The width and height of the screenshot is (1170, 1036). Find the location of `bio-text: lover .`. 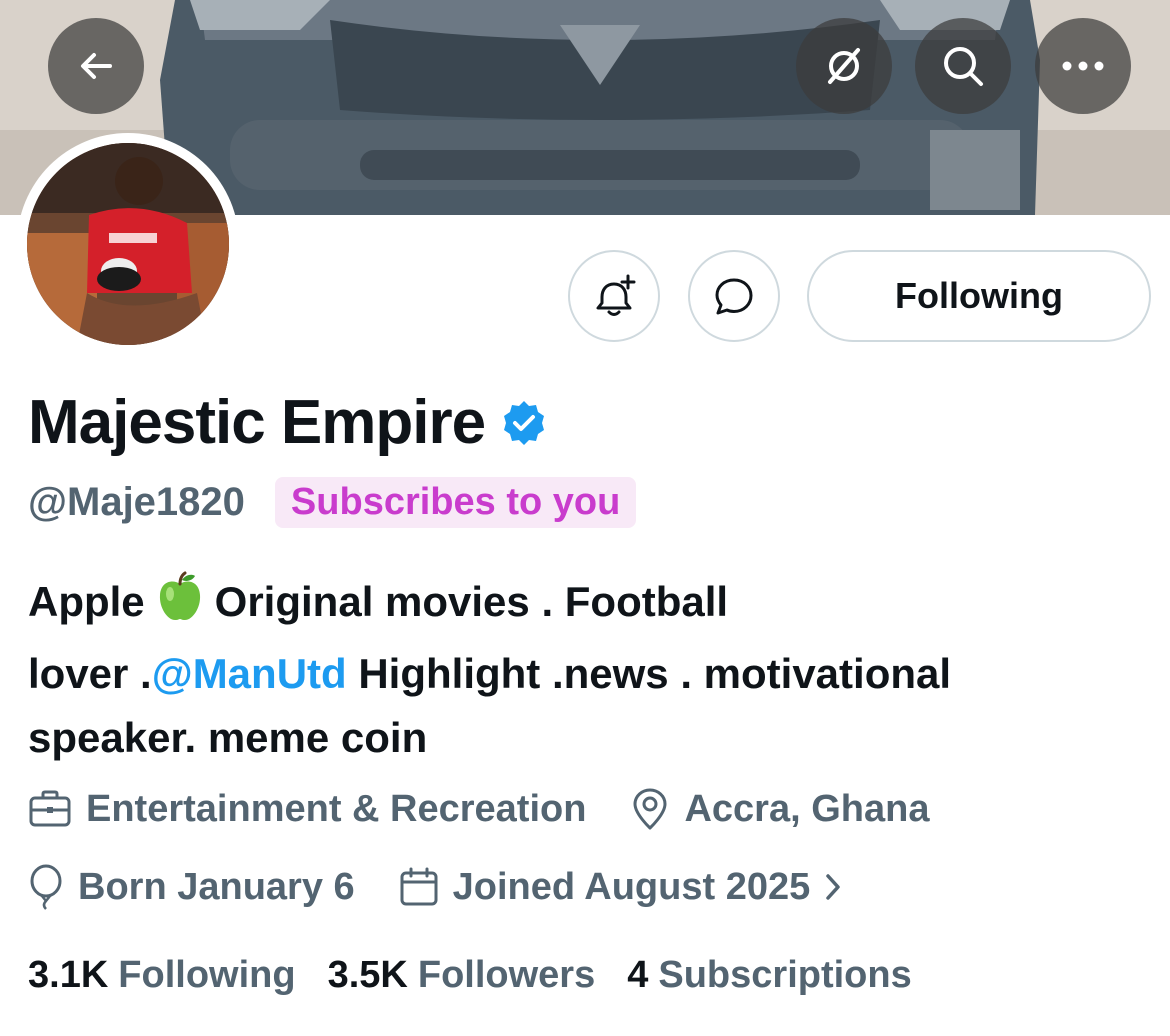

bio-text: lover . is located at coordinates (90, 673).